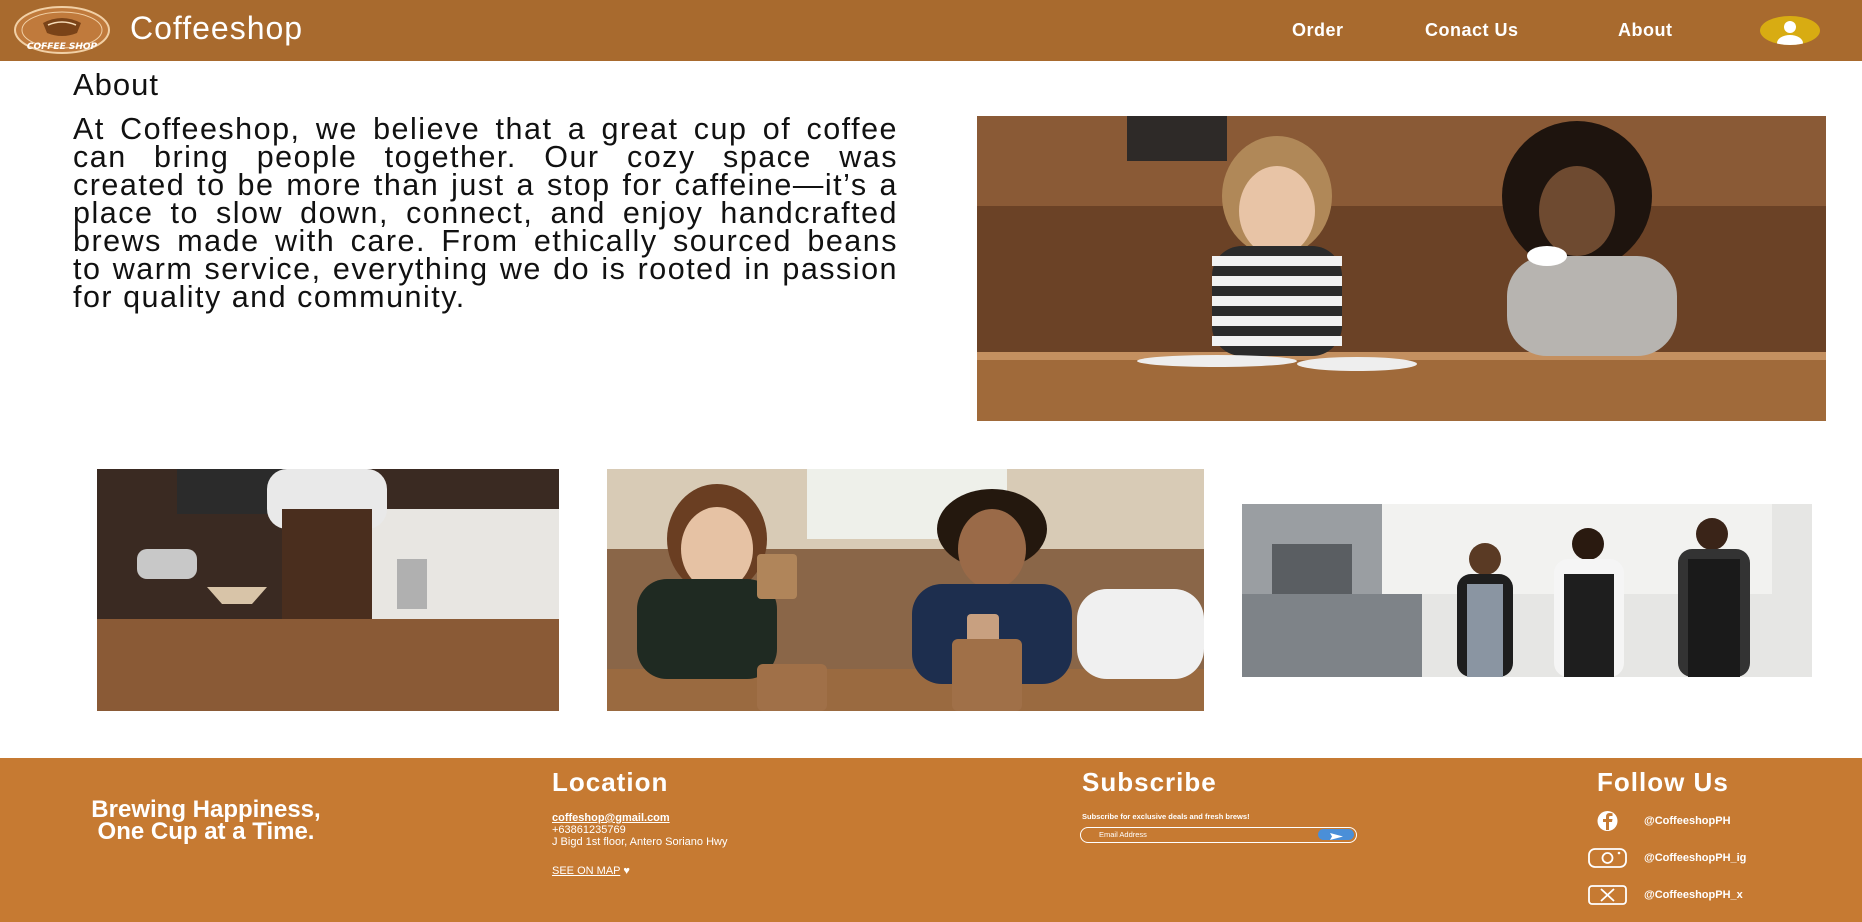 Image resolution: width=1862 pixels, height=922 pixels. Describe the element at coordinates (1472, 30) in the screenshot. I see `nav-contact-link: Conact Us` at that location.